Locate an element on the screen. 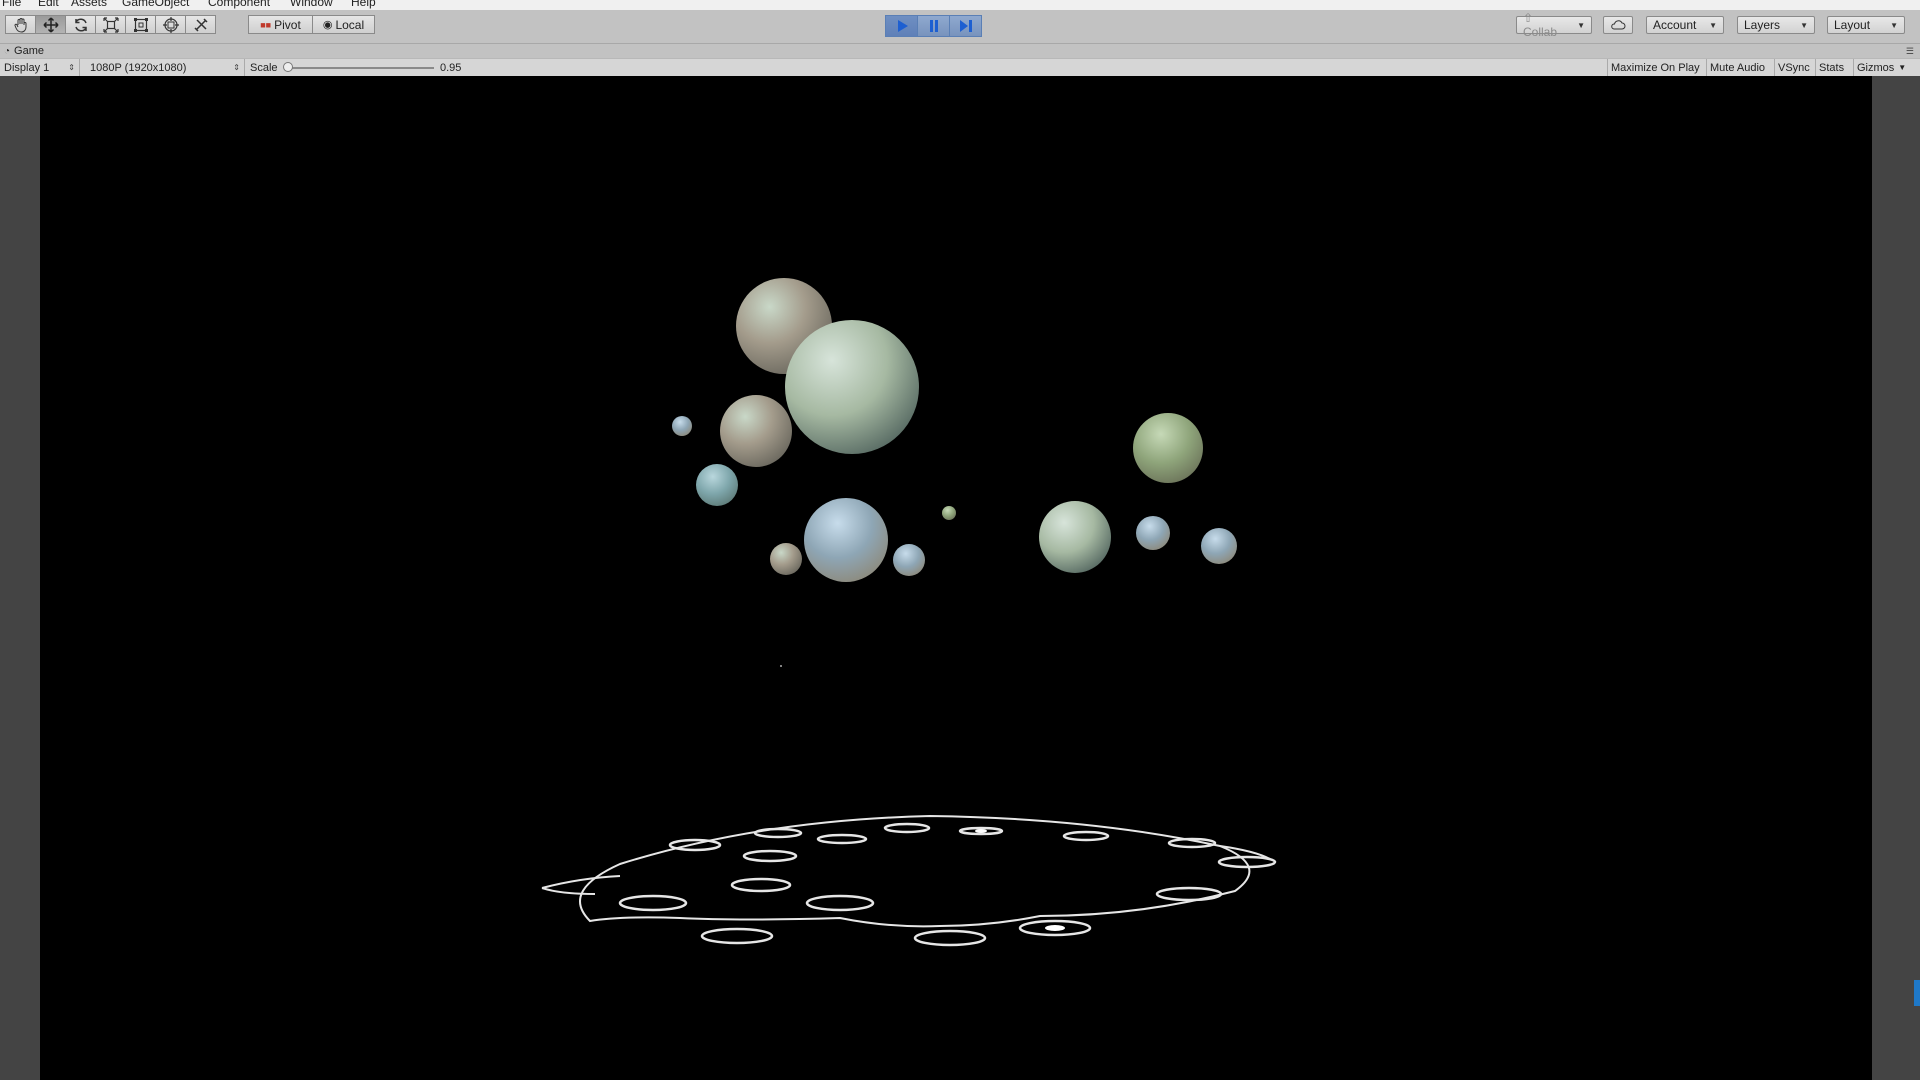 This screenshot has height=1080, width=1920. play-button is located at coordinates (901, 26).